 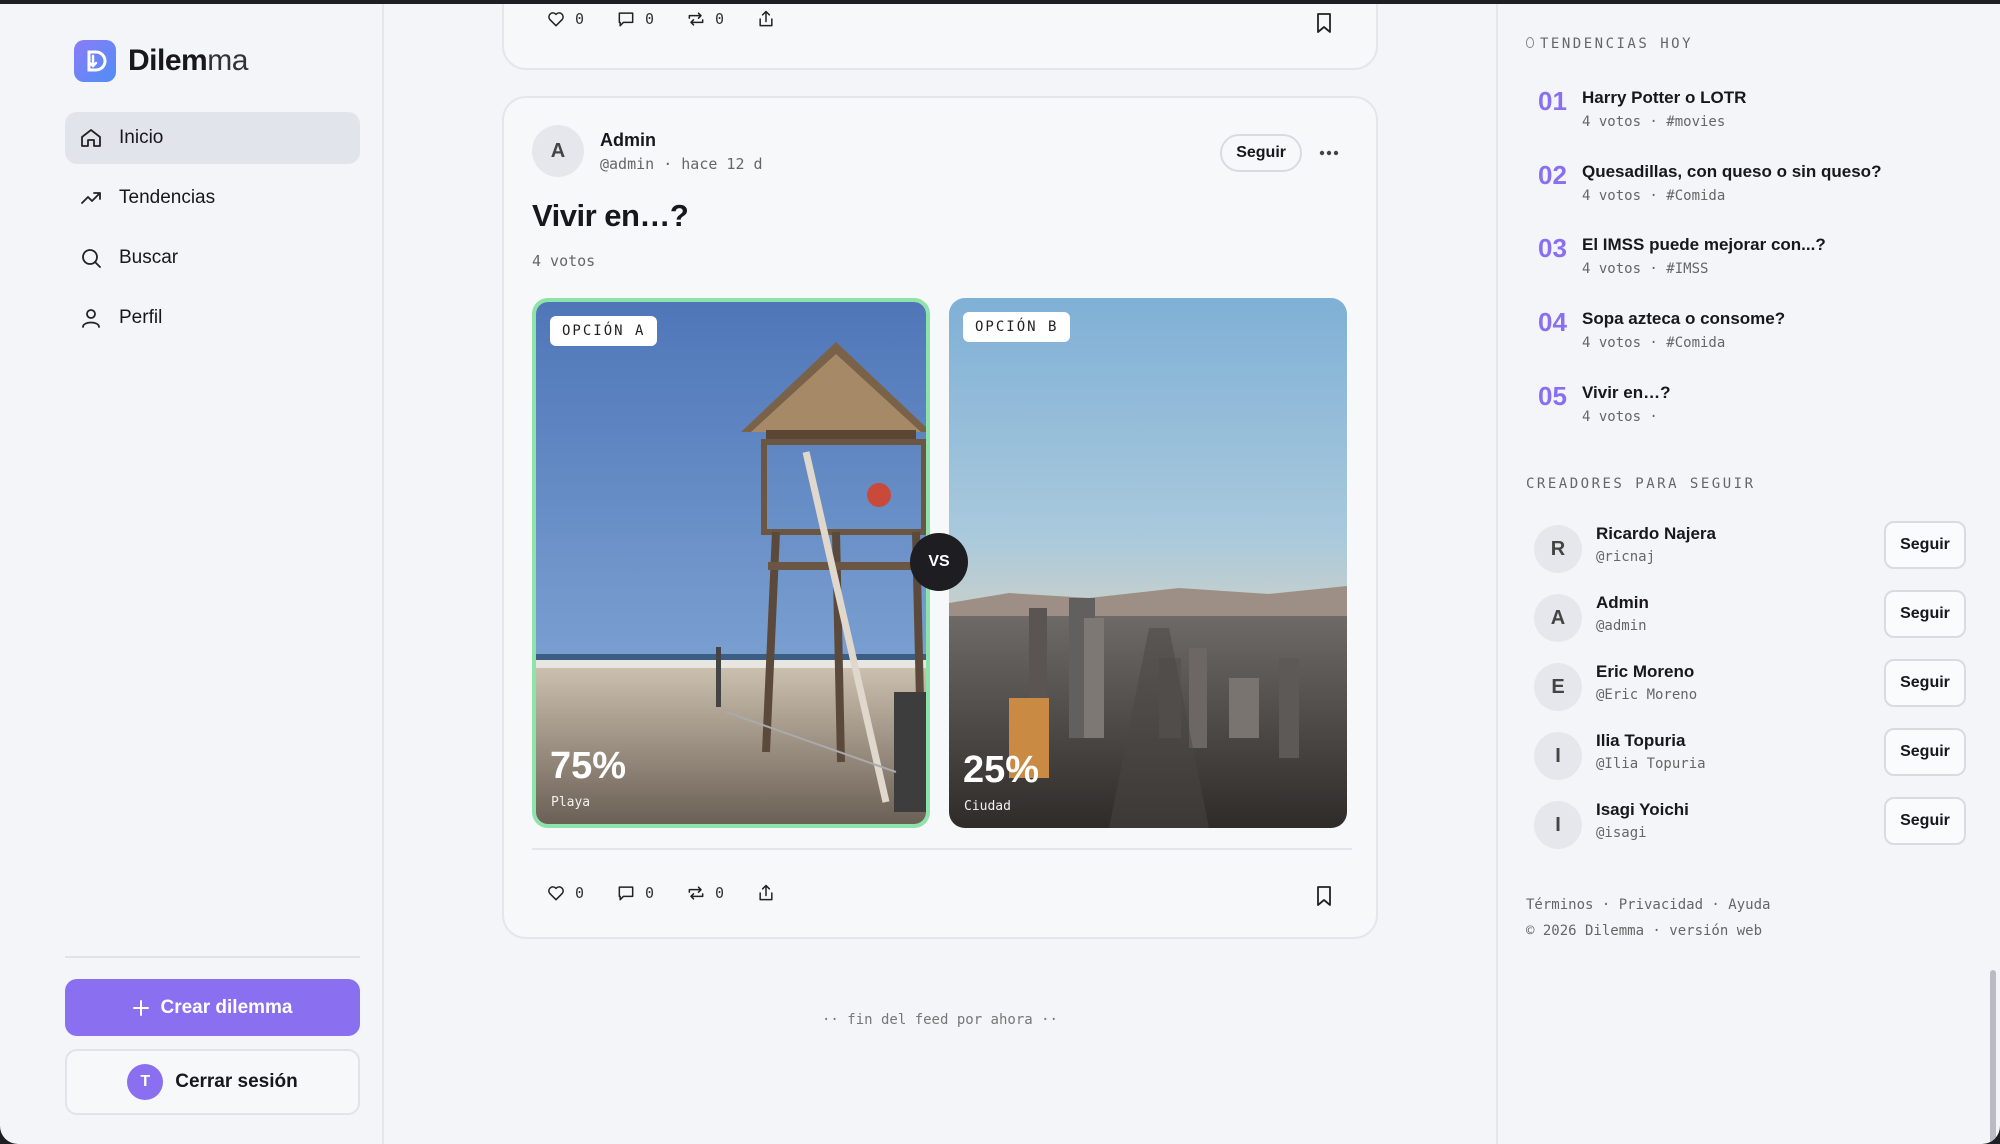 What do you see at coordinates (236, 1081) in the screenshot?
I see `logout-label: Cerrar sesión` at bounding box center [236, 1081].